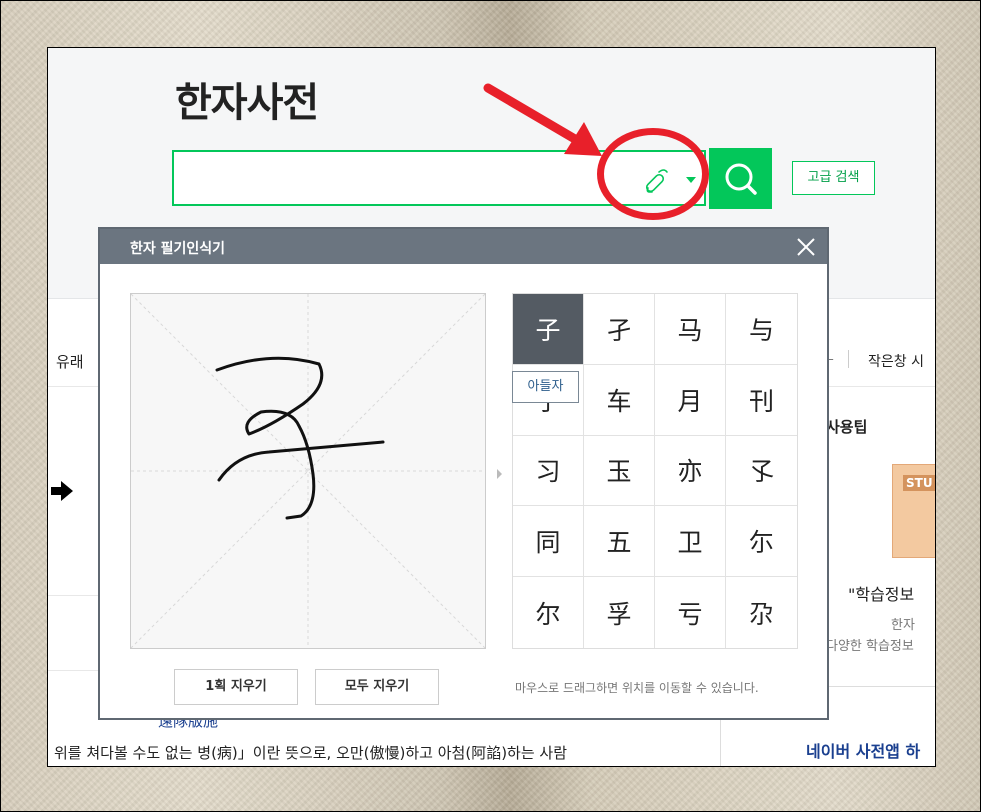  Describe the element at coordinates (619, 471) in the screenshot. I see `candidate-cell: 玉` at that location.